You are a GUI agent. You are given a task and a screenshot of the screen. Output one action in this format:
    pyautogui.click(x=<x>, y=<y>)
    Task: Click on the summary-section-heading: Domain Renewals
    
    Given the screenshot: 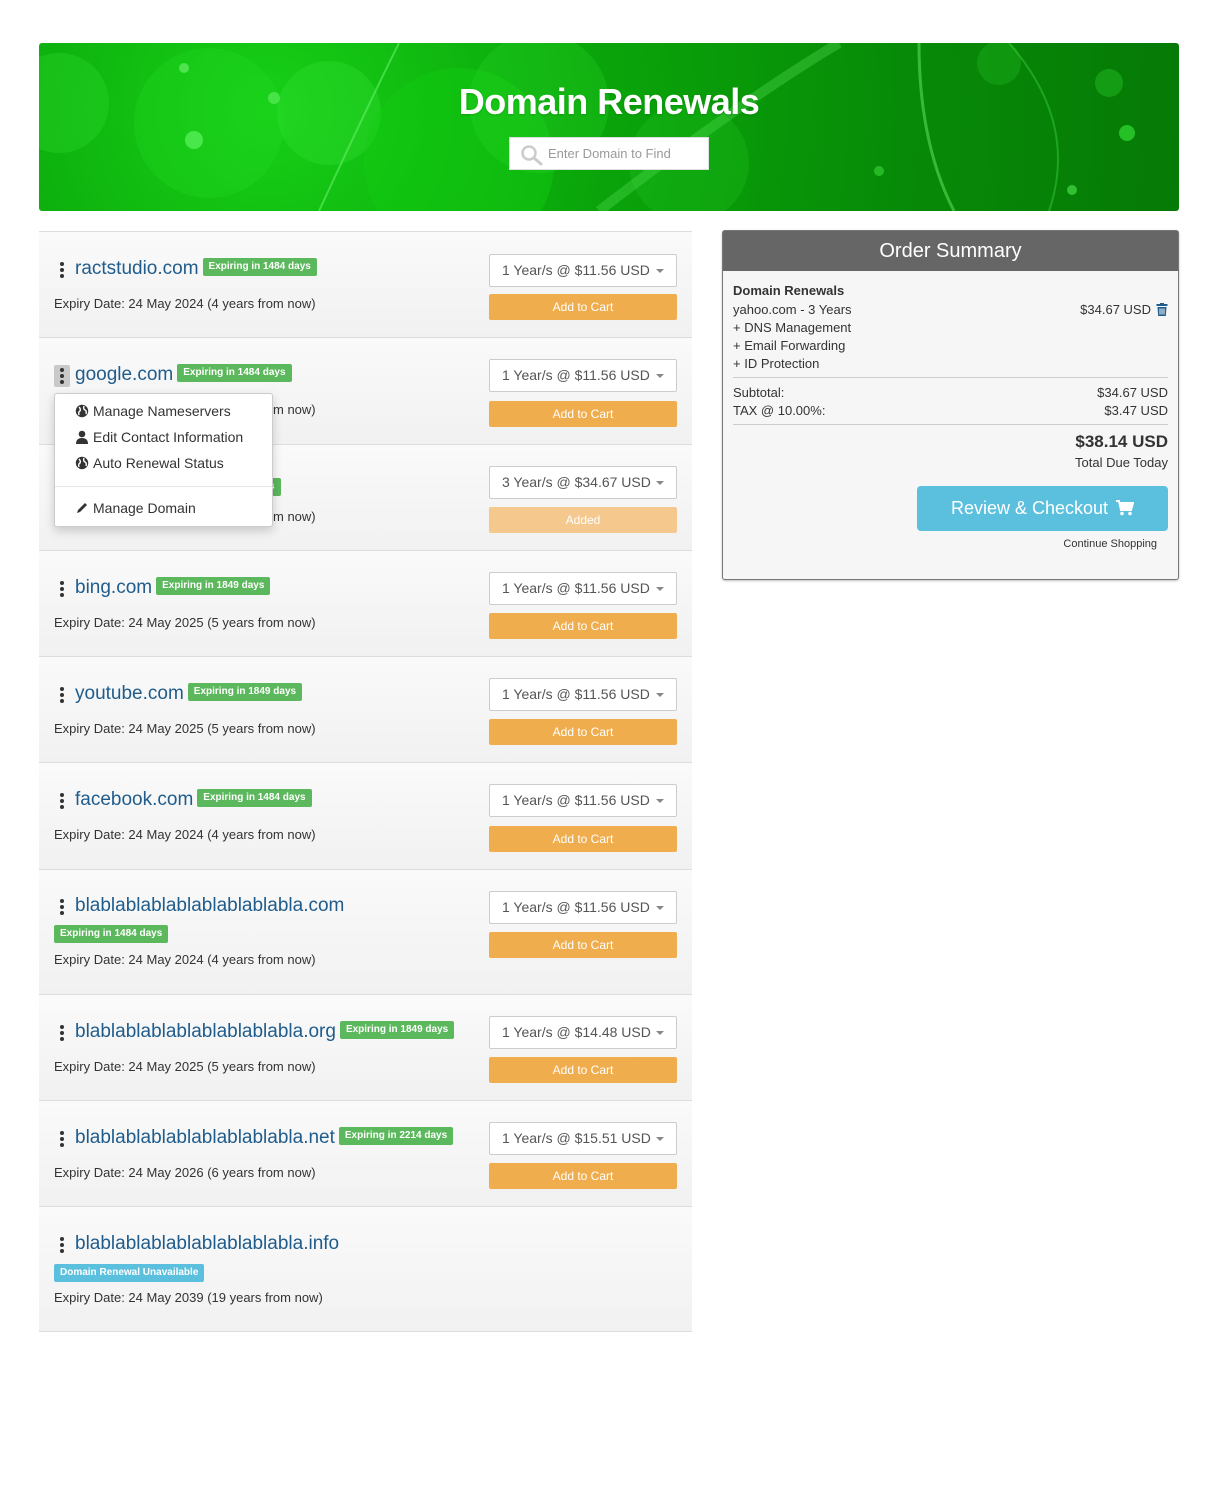 What is the action you would take?
    pyautogui.click(x=789, y=290)
    